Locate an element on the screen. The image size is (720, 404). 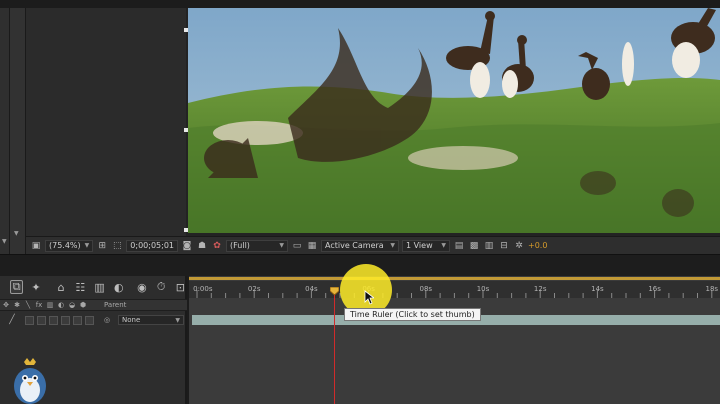
frame-handle-top-left is located at coordinates (186, 30).